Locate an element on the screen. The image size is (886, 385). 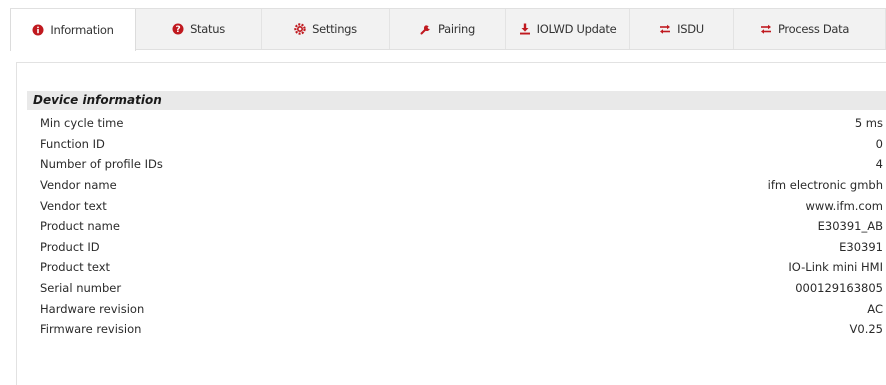
table-row: Product ID E30391 is located at coordinates (455, 247).